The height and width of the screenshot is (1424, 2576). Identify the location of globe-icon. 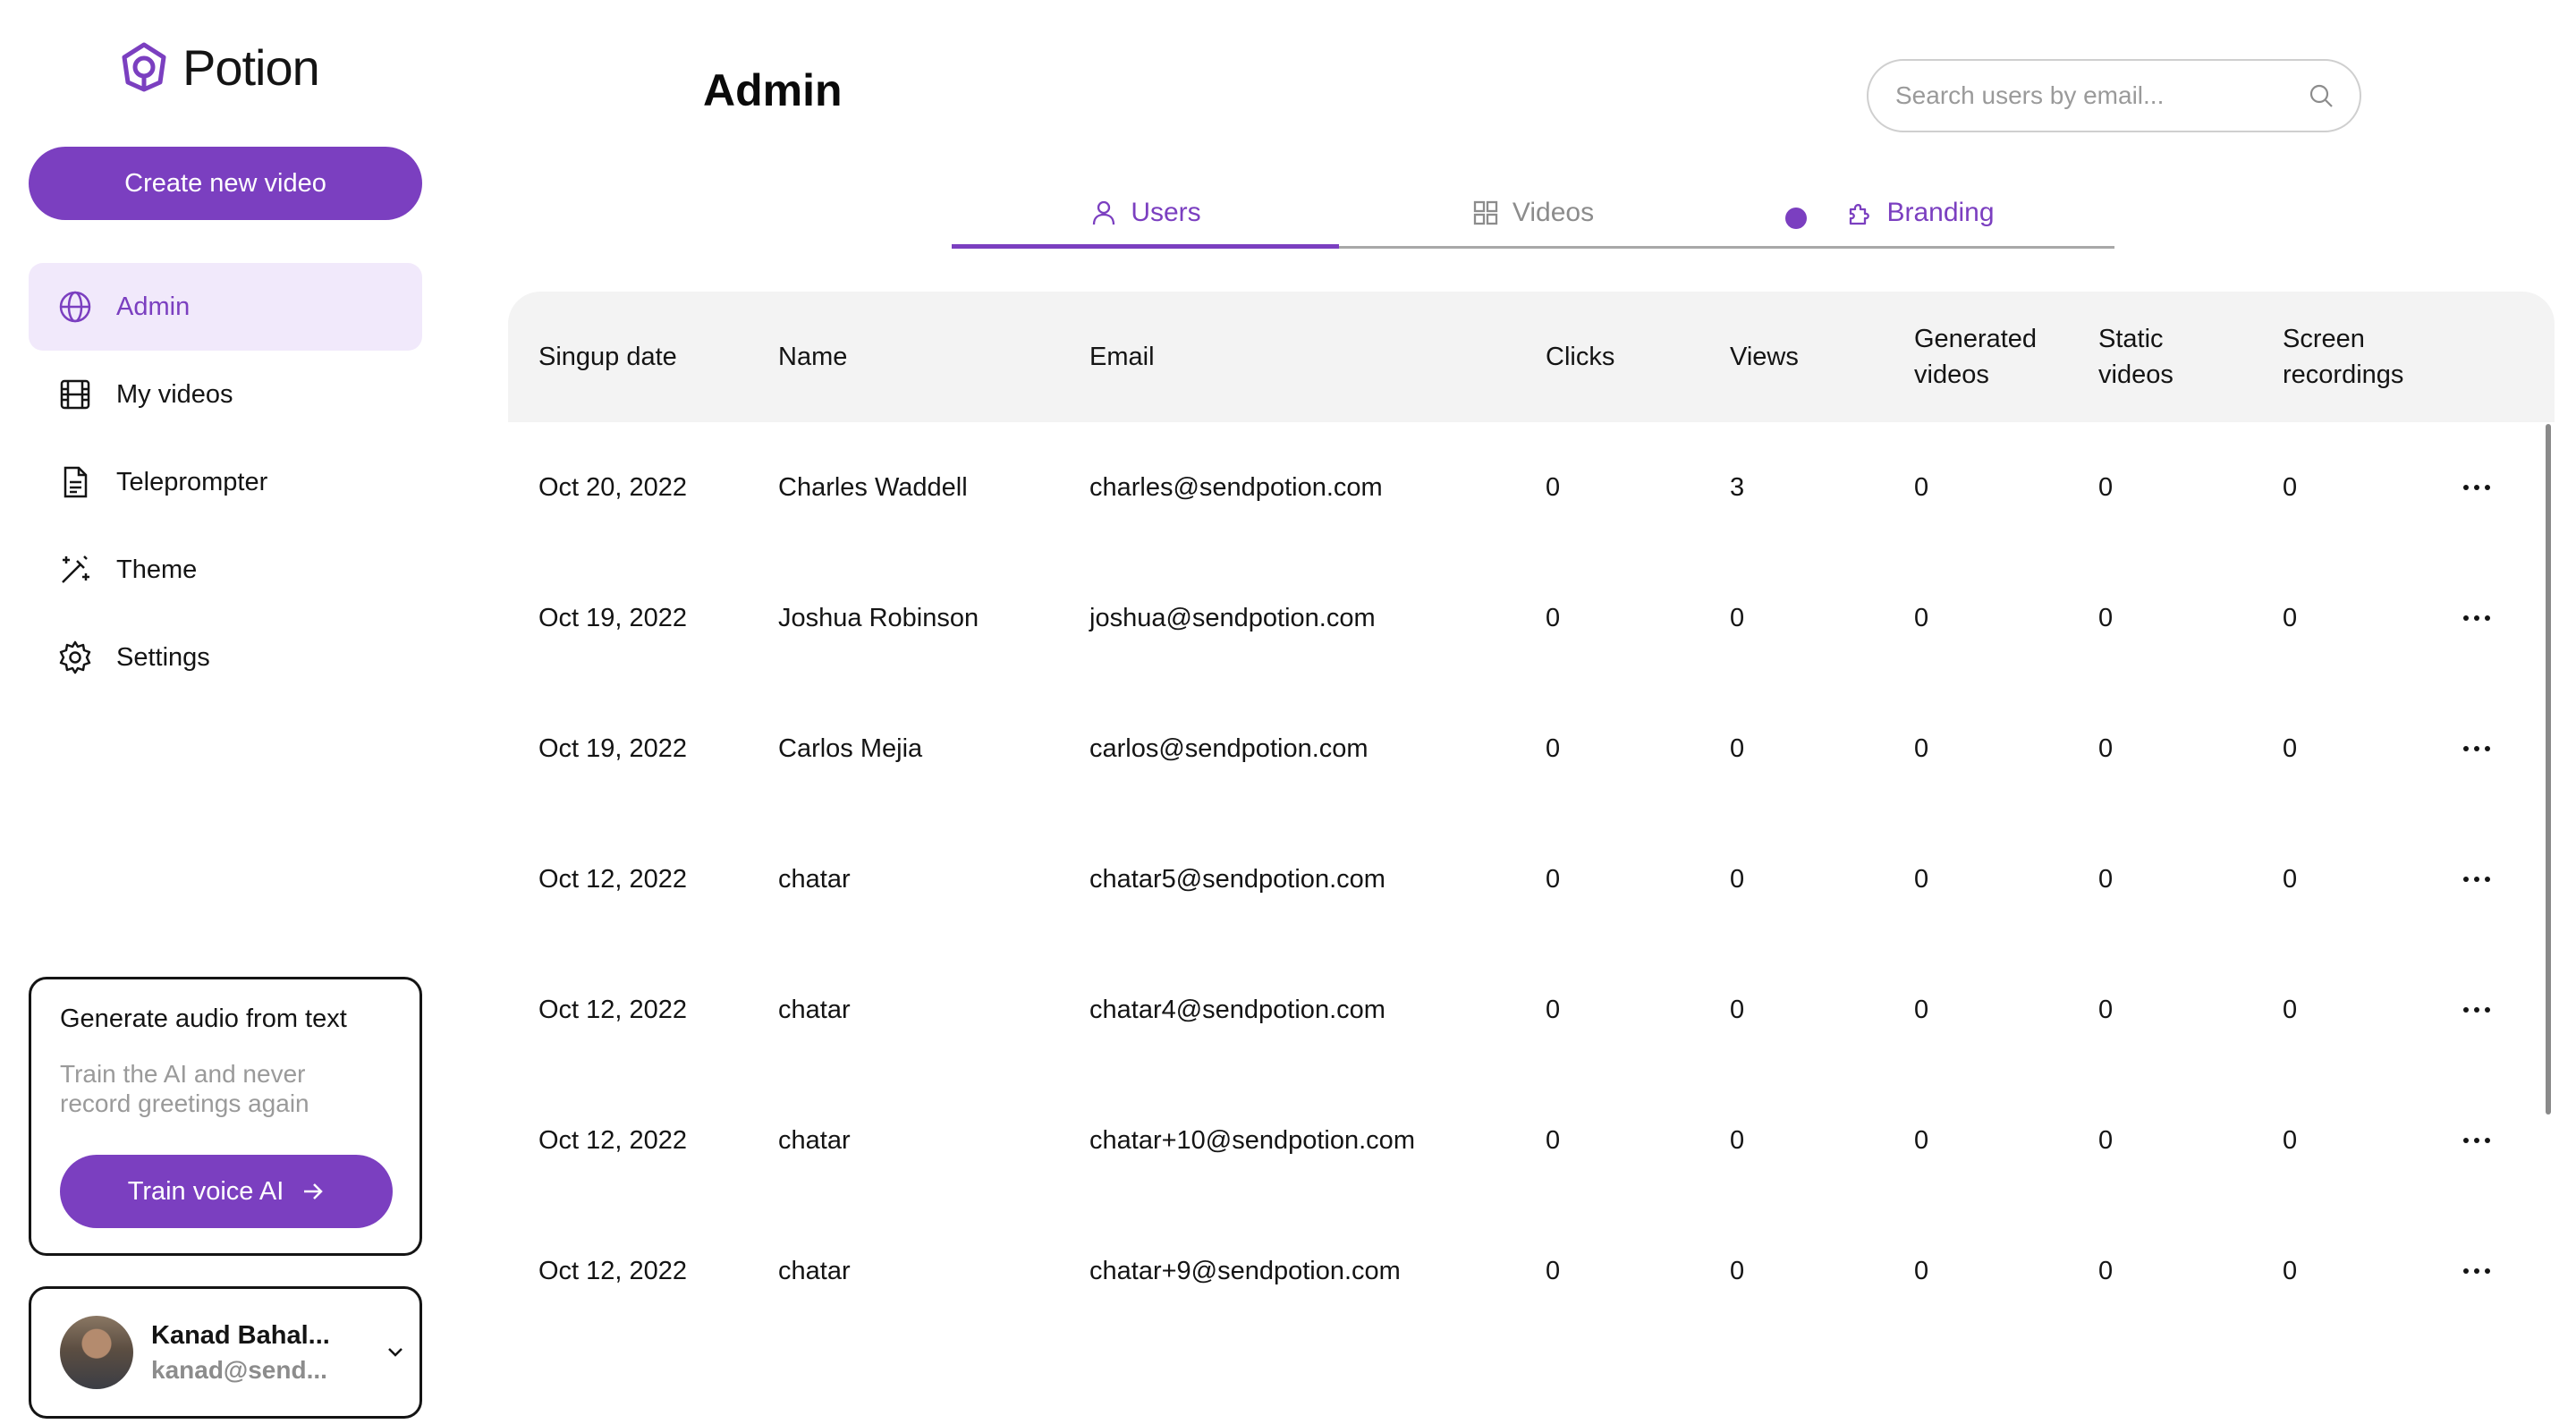
(75, 307).